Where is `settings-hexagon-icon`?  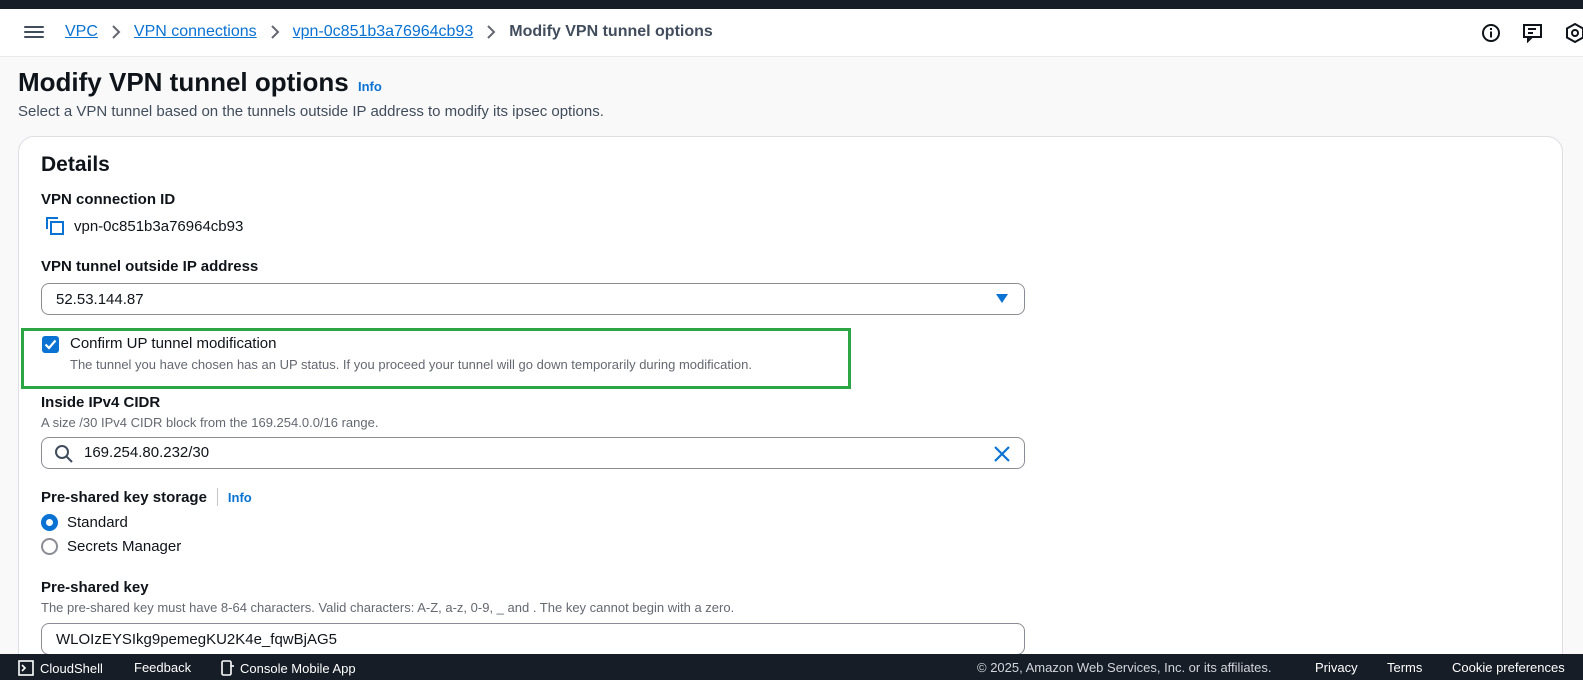 settings-hexagon-icon is located at coordinates (1573, 33).